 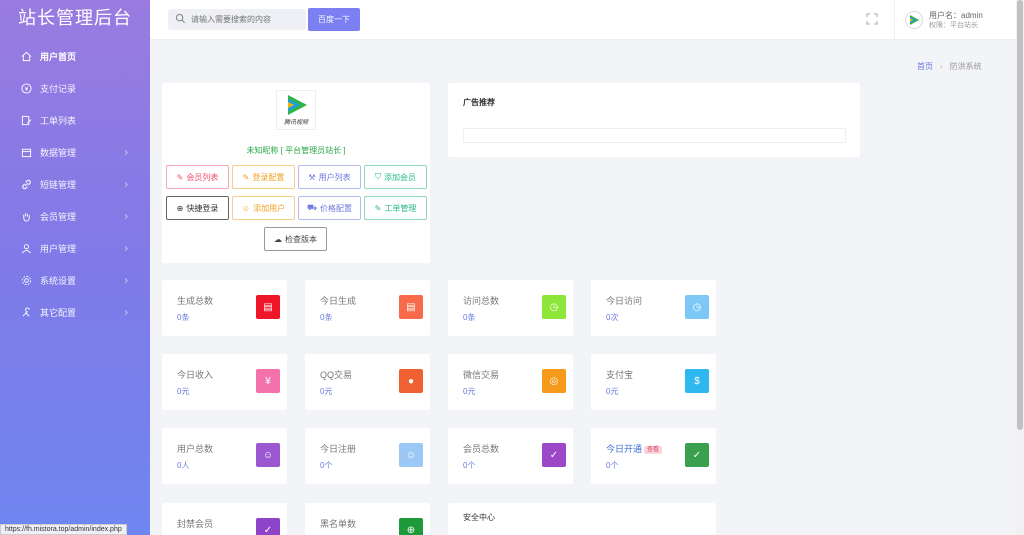 I want to click on stat-label: 微信交易, so click(x=481, y=375).